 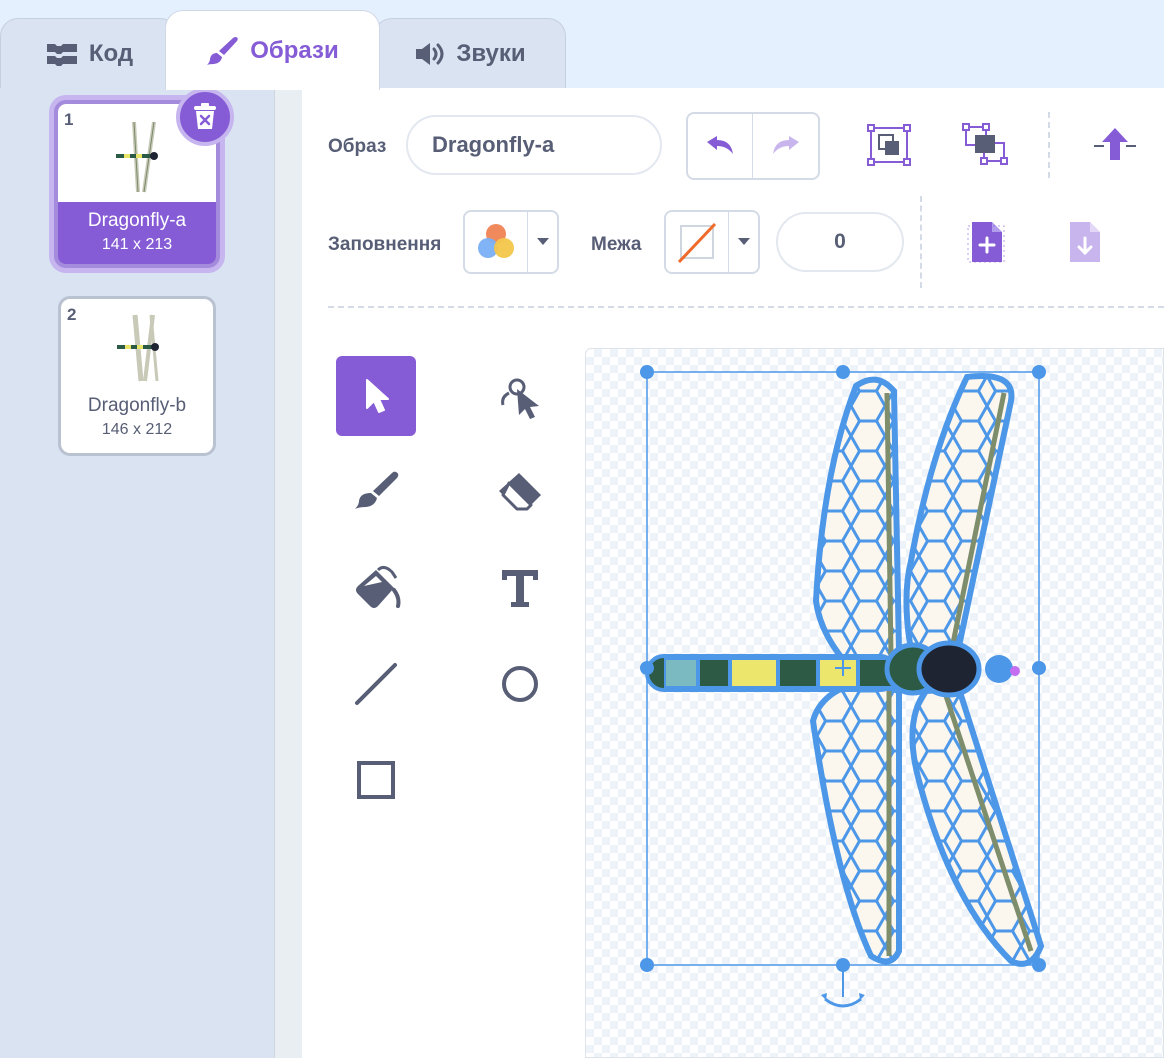 I want to click on group-button, so click(x=889, y=145).